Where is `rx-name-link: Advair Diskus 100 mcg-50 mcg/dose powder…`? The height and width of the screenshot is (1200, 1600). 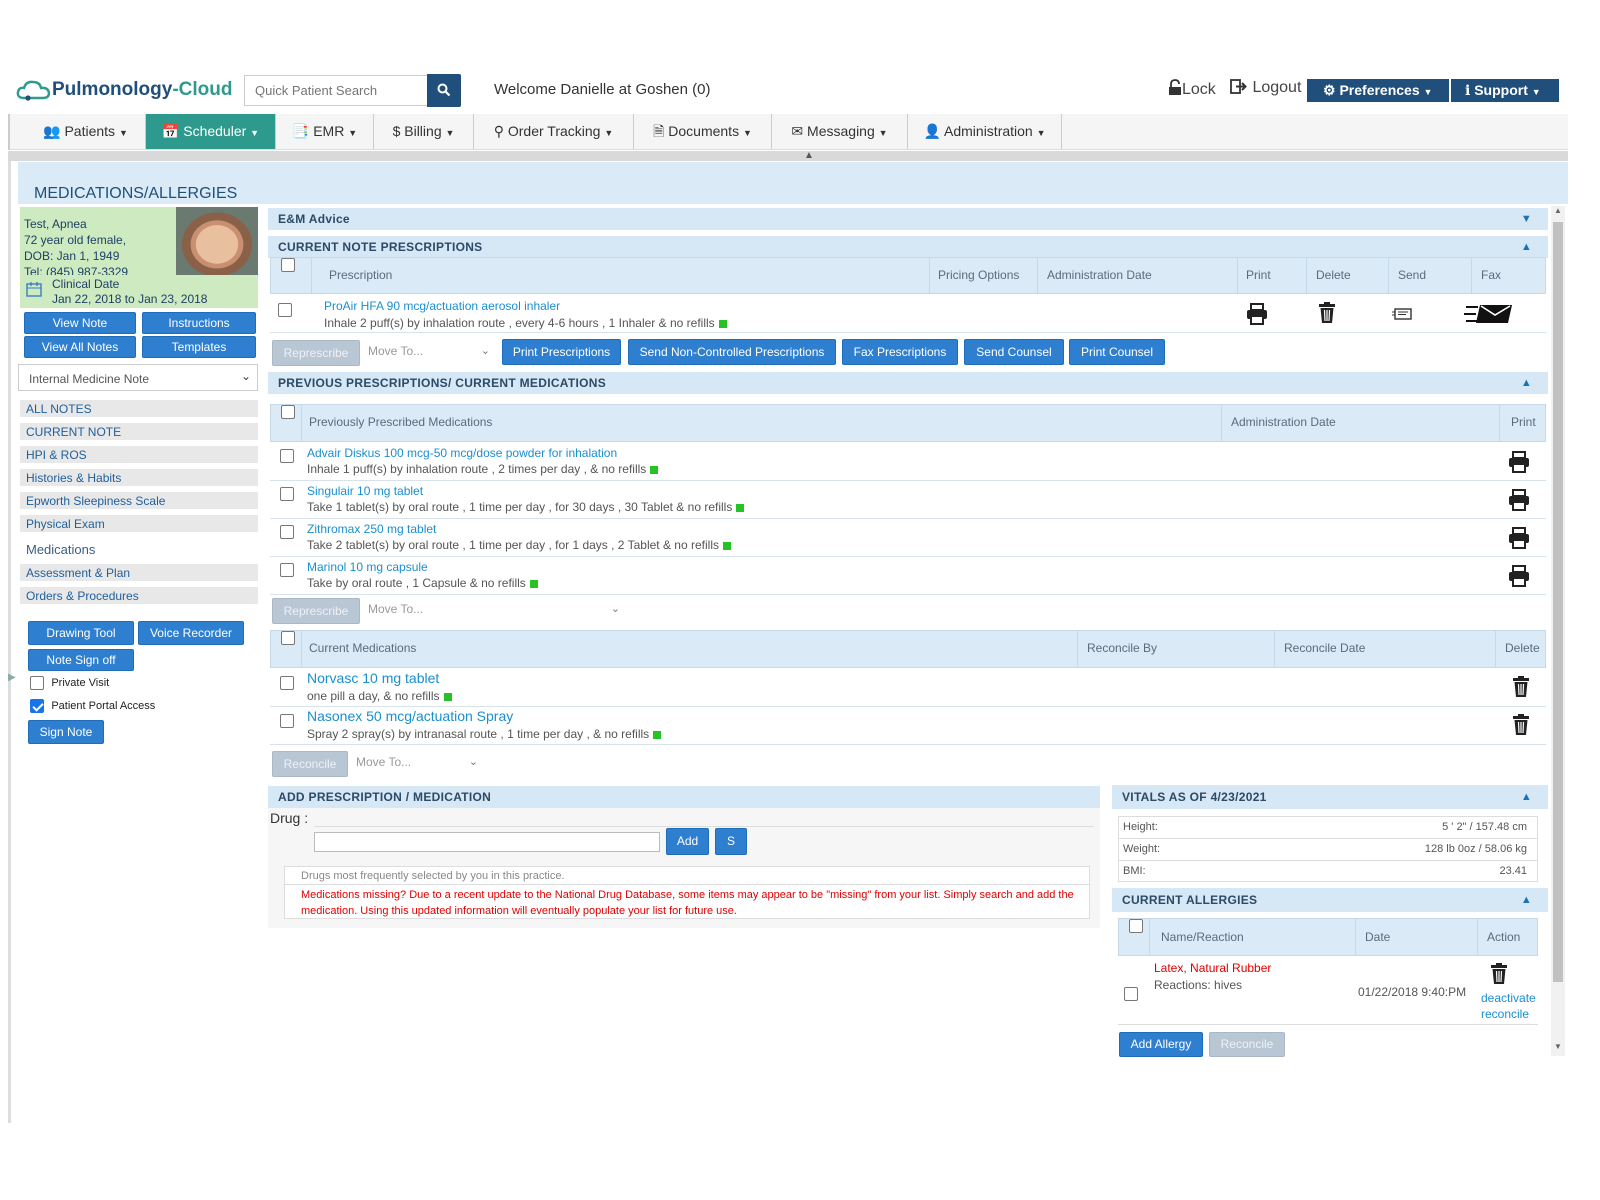
rx-name-link: Advair Diskus 100 mcg-50 mcg/dose powder… is located at coordinates (462, 453).